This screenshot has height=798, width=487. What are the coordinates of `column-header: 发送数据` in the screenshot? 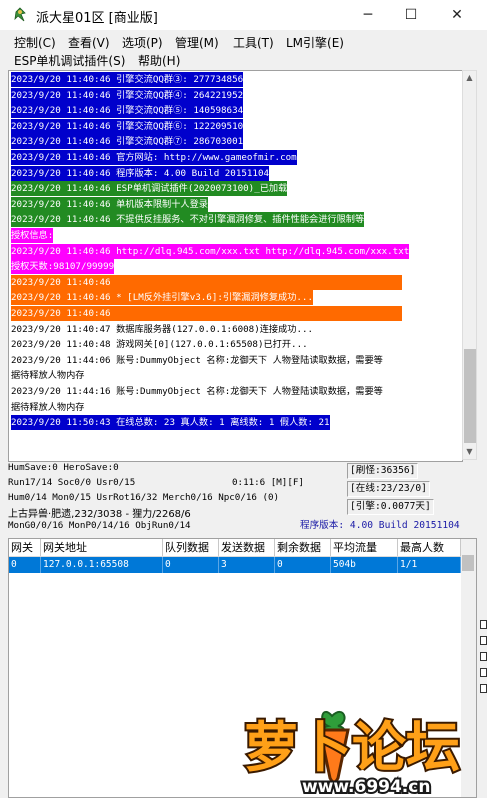 It's located at (247, 547).